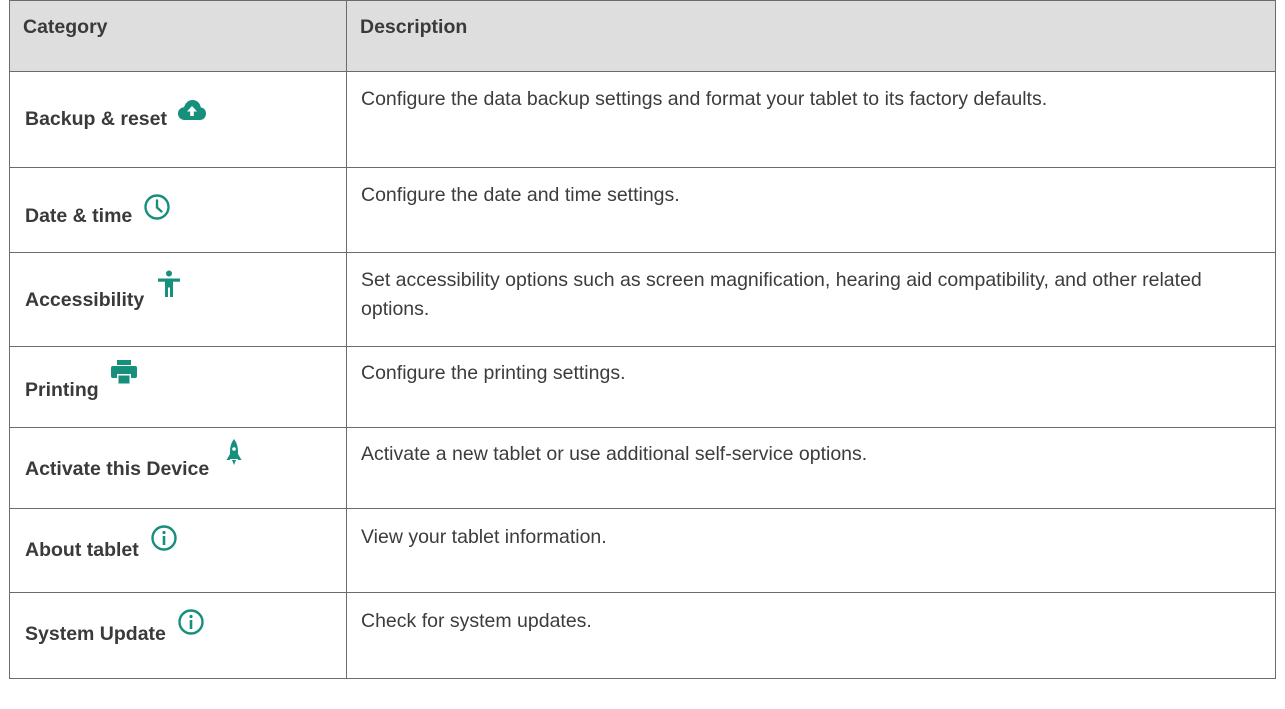 The height and width of the screenshot is (709, 1285). What do you see at coordinates (95, 634) in the screenshot?
I see `category-label: System Update` at bounding box center [95, 634].